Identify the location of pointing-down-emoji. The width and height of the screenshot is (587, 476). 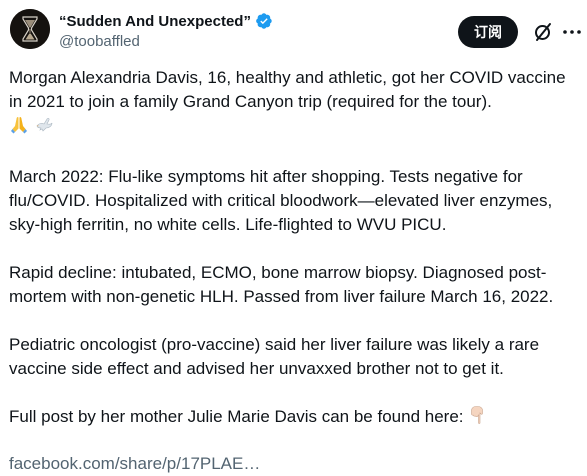
(478, 418).